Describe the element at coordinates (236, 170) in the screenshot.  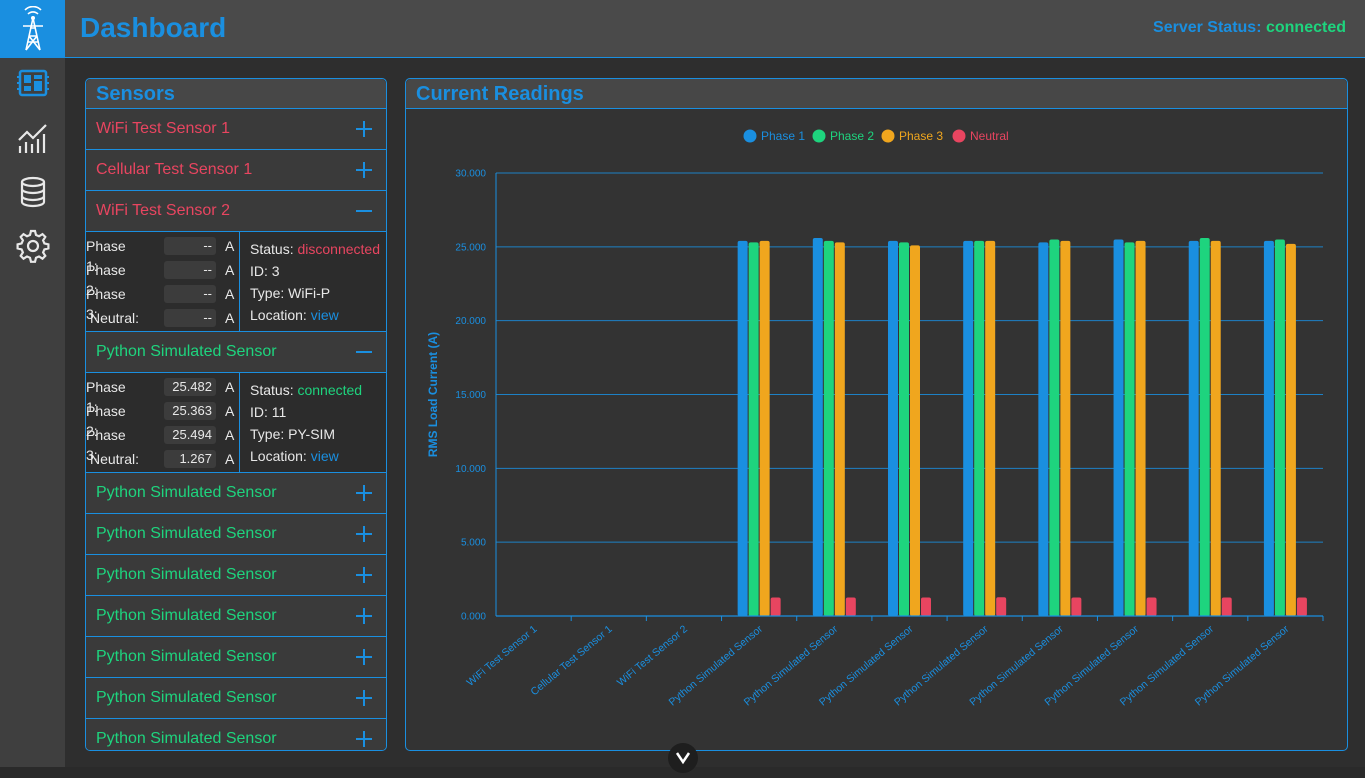
I see `sensor-item: Cellular Test Sensor 1` at that location.